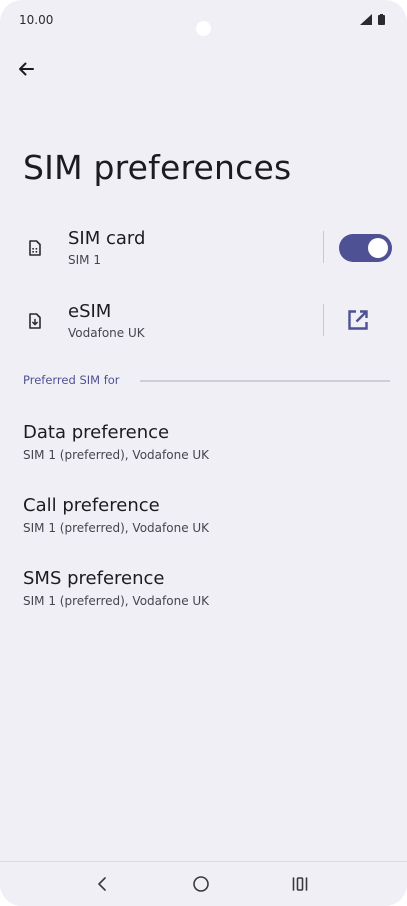  What do you see at coordinates (265, 381) in the screenshot?
I see `section-divider` at bounding box center [265, 381].